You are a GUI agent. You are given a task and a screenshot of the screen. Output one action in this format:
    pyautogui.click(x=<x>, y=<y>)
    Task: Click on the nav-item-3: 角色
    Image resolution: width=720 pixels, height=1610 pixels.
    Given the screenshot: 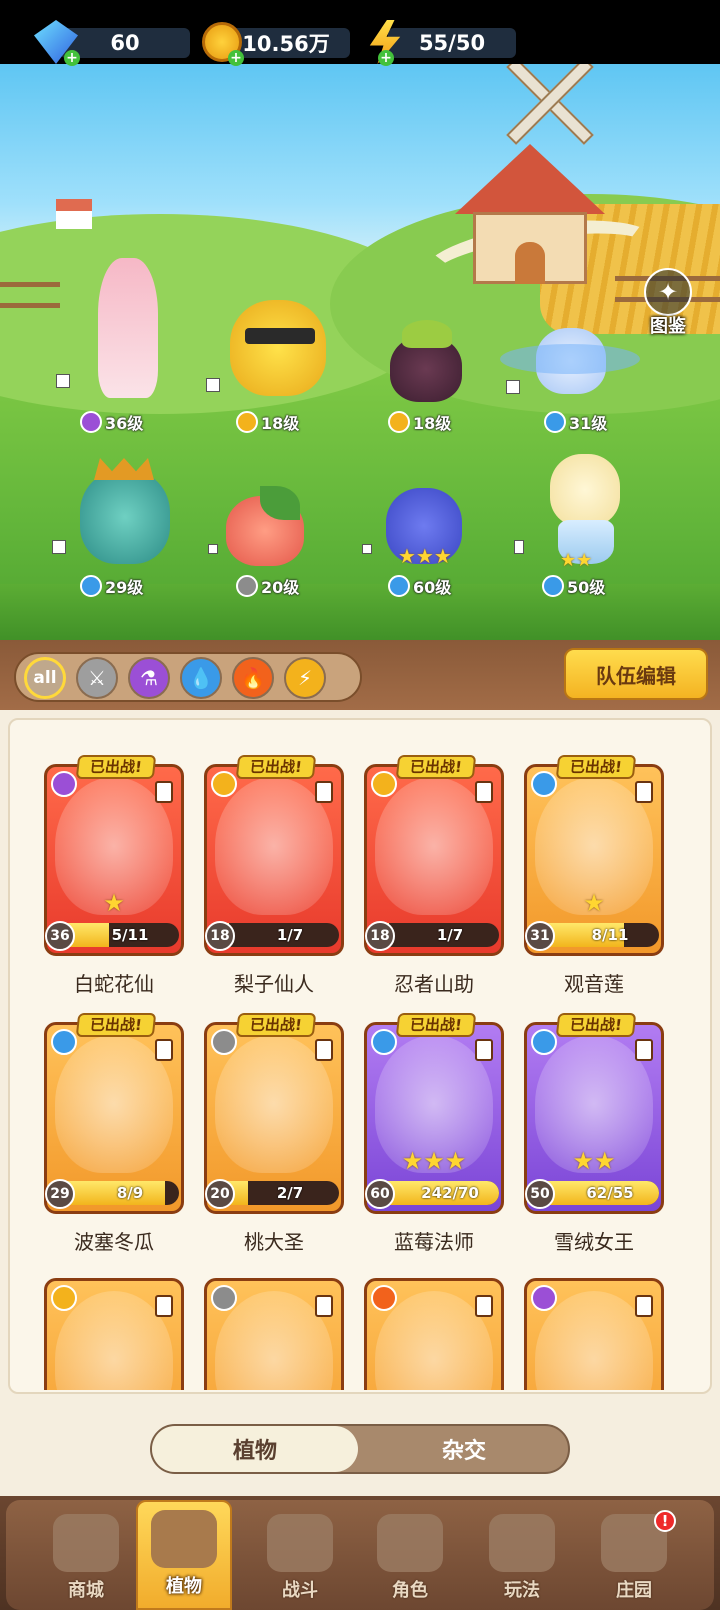 What is the action you would take?
    pyautogui.click(x=410, y=1556)
    